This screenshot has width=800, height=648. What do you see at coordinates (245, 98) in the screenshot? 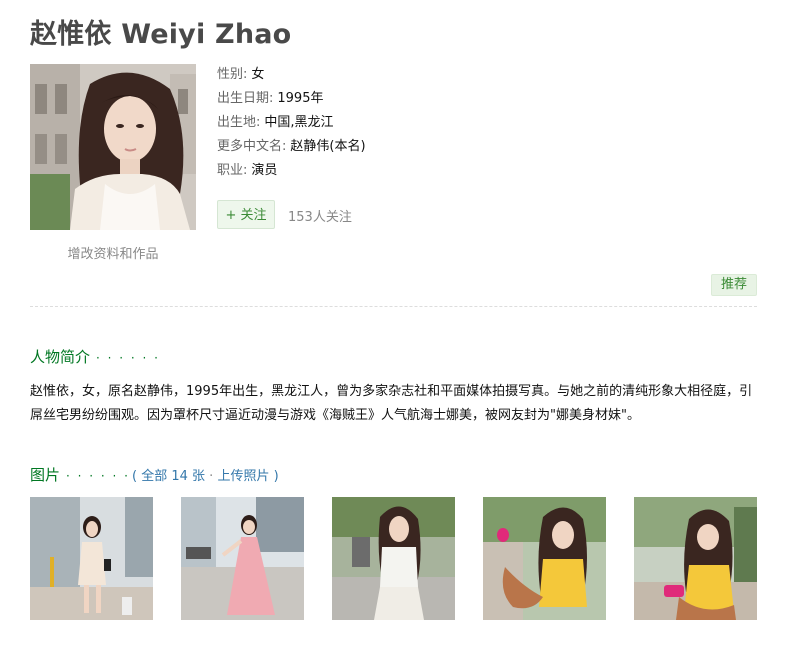
I see `info-key: 出生日期:` at bounding box center [245, 98].